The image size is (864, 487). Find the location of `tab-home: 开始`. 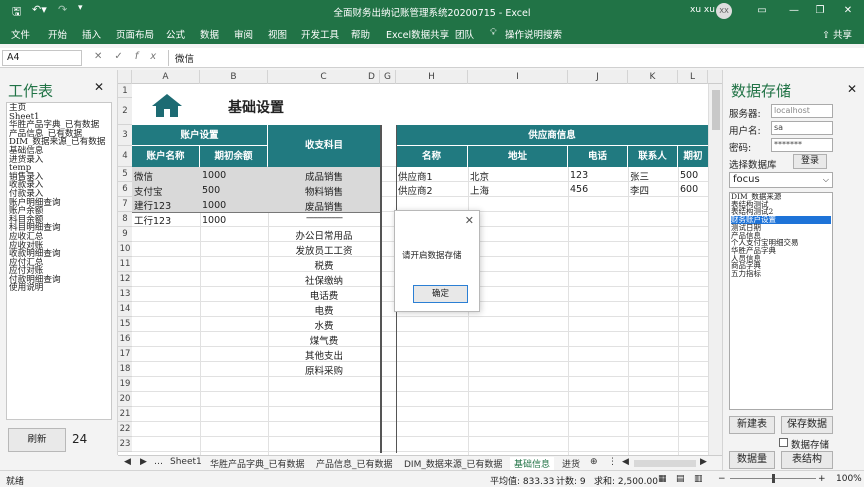

tab-home: 开始 is located at coordinates (57, 34).